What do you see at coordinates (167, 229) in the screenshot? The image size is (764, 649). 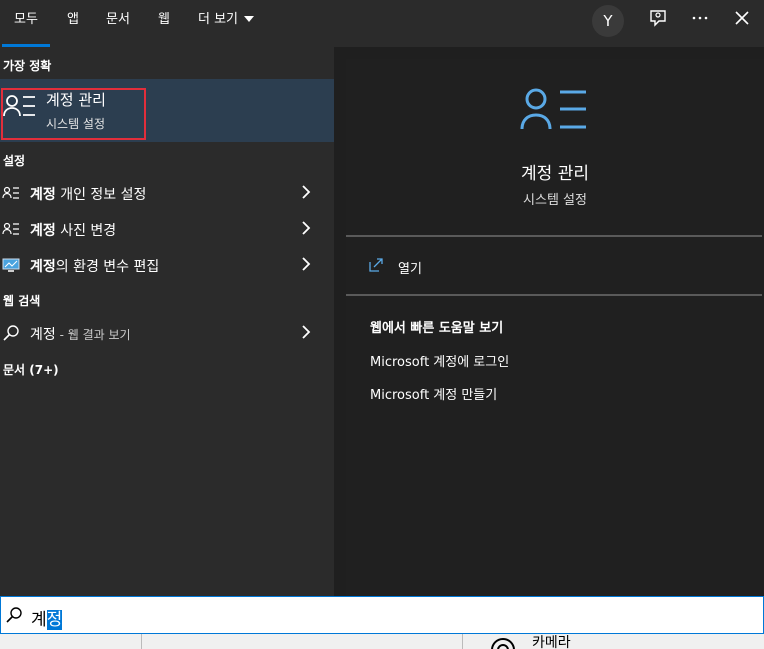 I see `settings-item-photo: 계정 사진 변경` at bounding box center [167, 229].